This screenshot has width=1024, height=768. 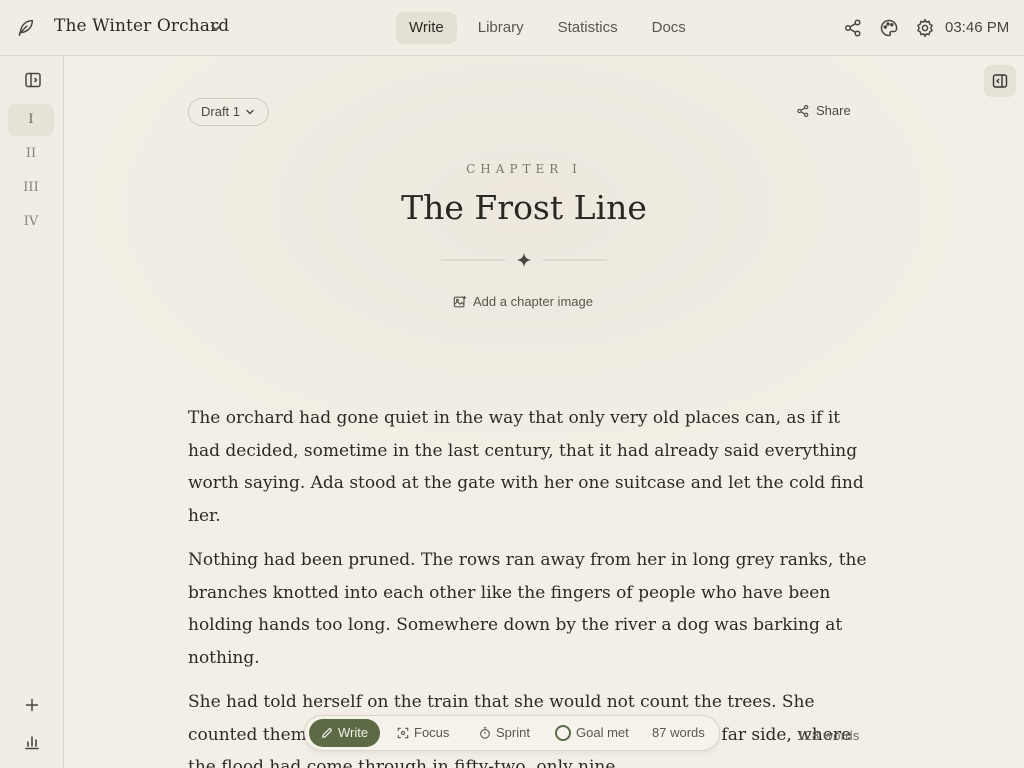 I want to click on feather-icon, so click(x=25, y=28).